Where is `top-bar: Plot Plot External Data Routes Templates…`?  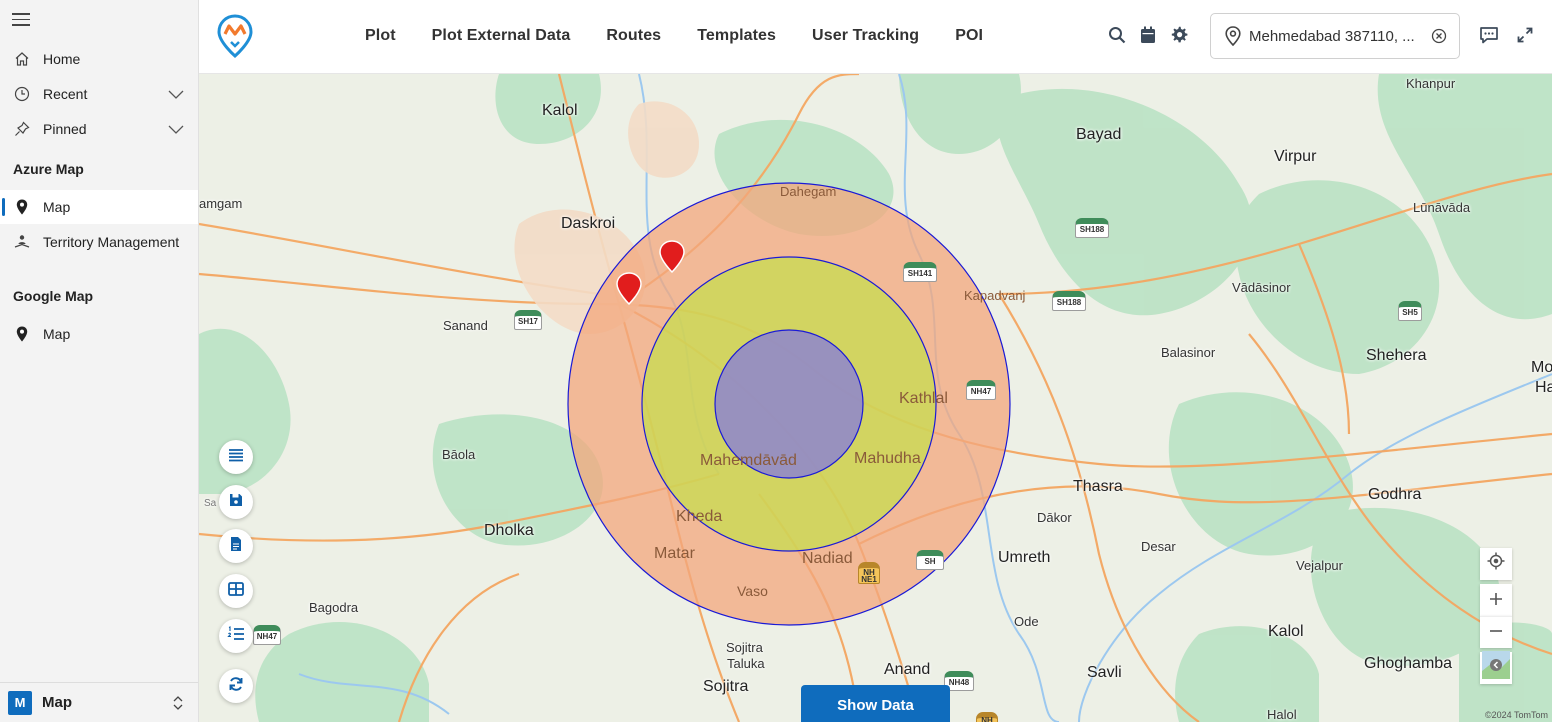
top-bar: Plot Plot External Data Routes Templates… is located at coordinates (875, 37).